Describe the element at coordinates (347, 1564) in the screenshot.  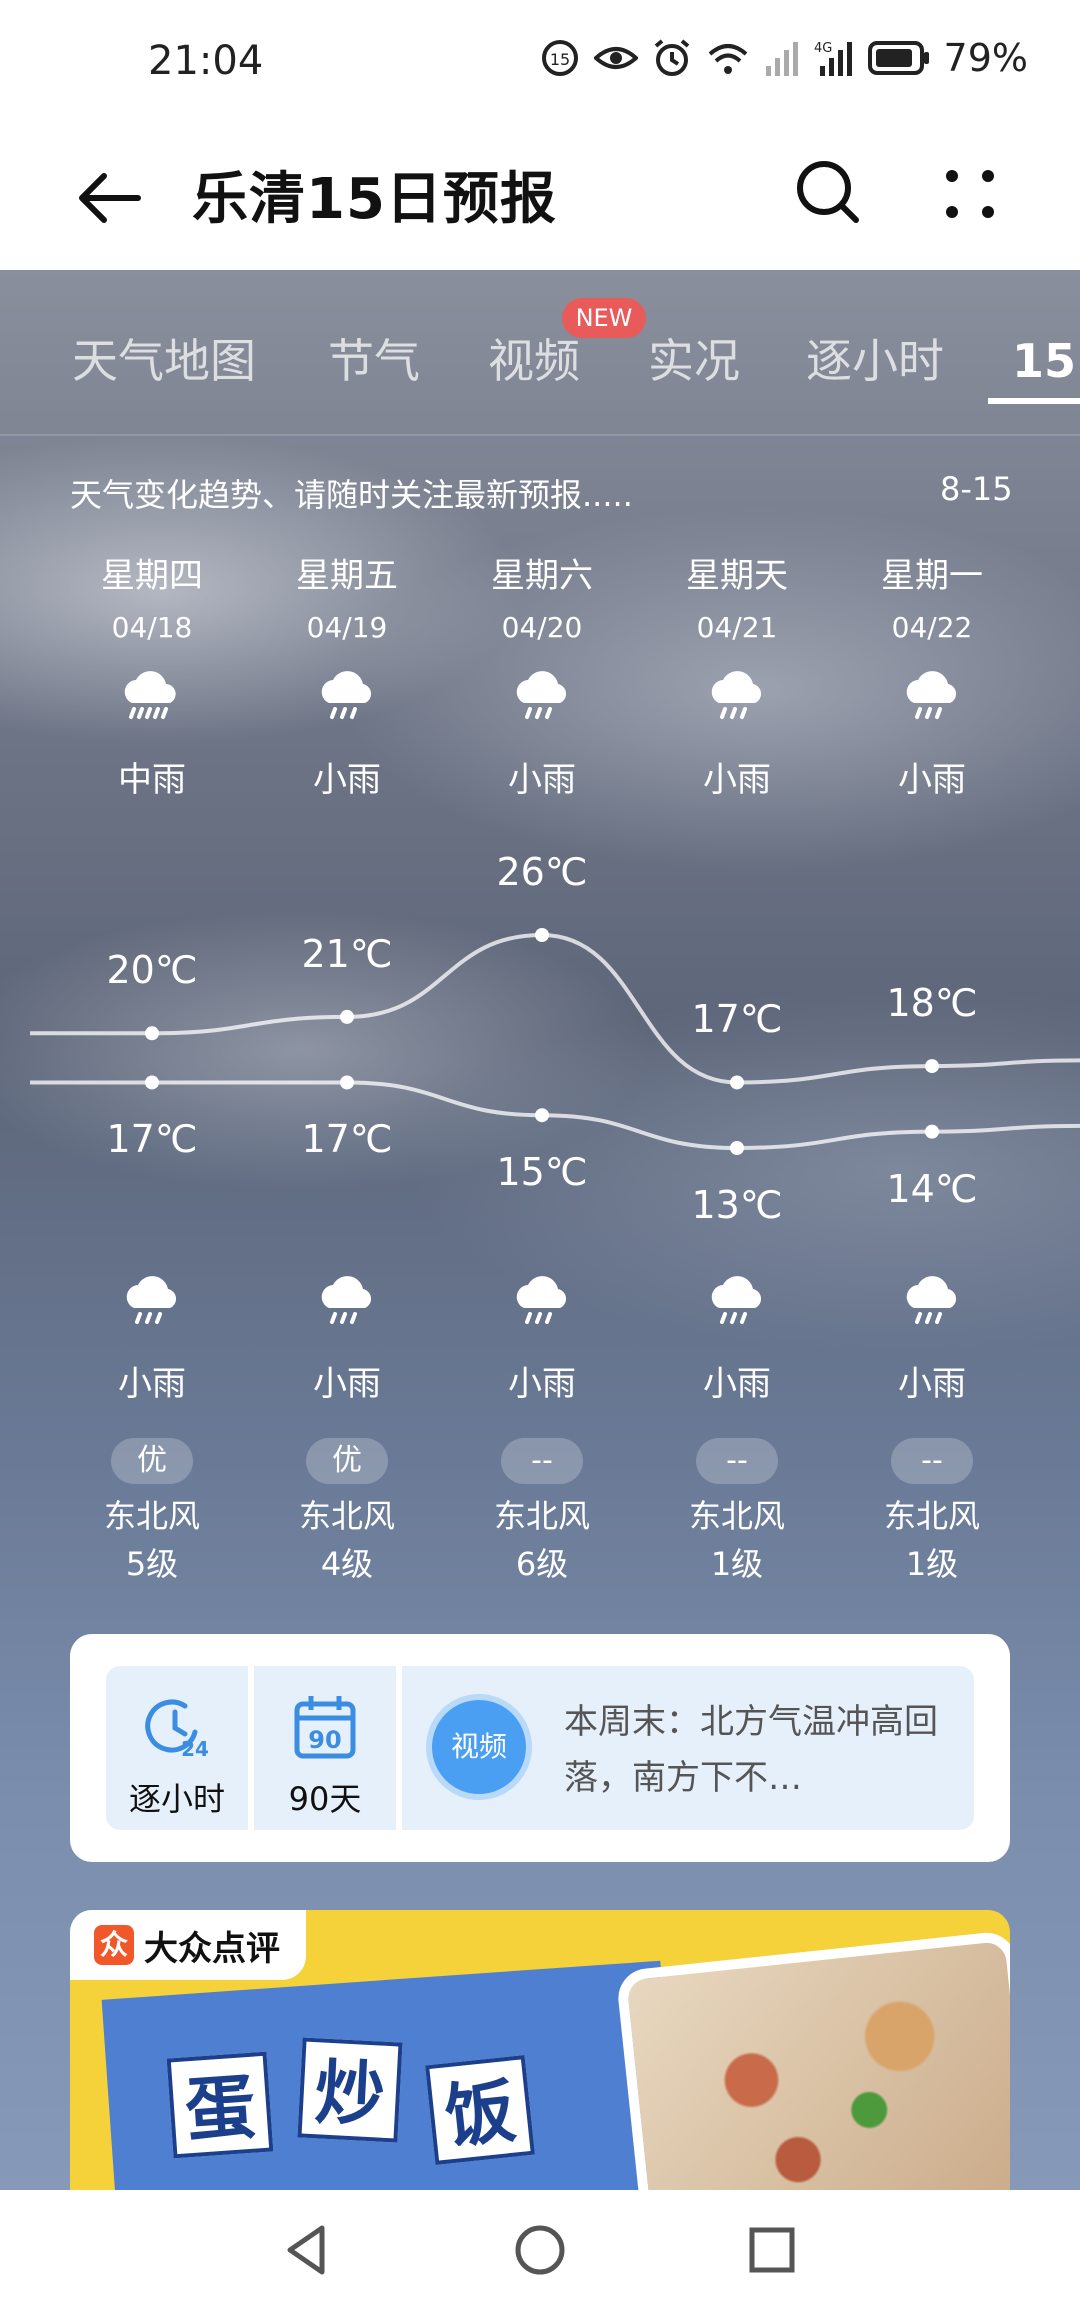
I see `wind-level: 4级` at that location.